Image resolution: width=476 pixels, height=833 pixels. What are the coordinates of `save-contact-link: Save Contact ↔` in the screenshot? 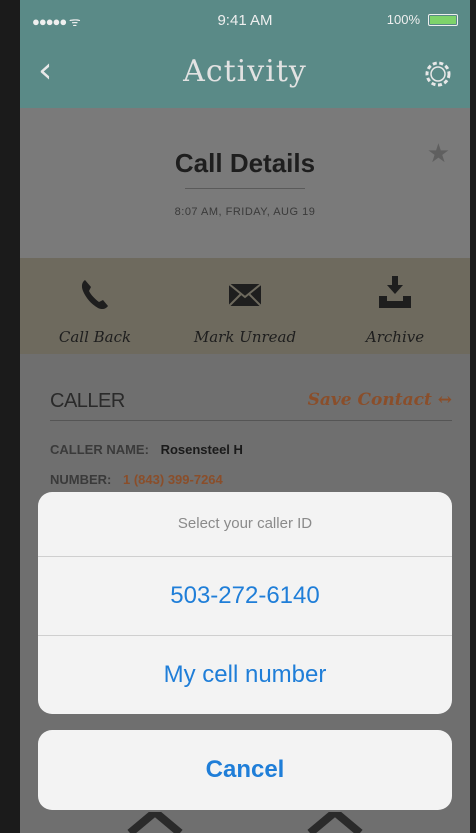 It's located at (380, 400).